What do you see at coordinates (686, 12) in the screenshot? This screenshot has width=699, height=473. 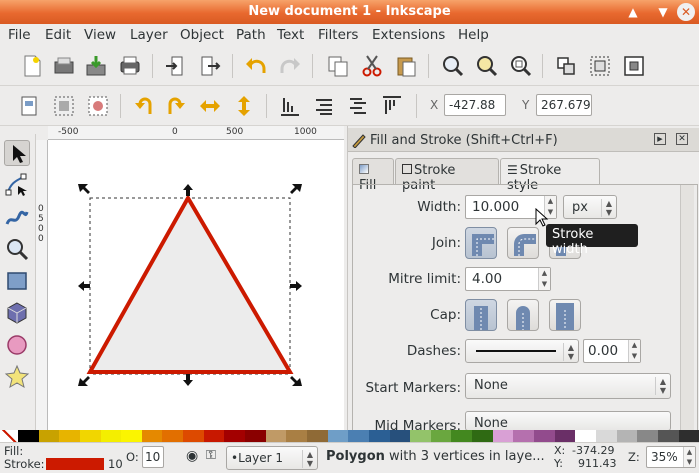 I see `window-close-button: ✕` at bounding box center [686, 12].